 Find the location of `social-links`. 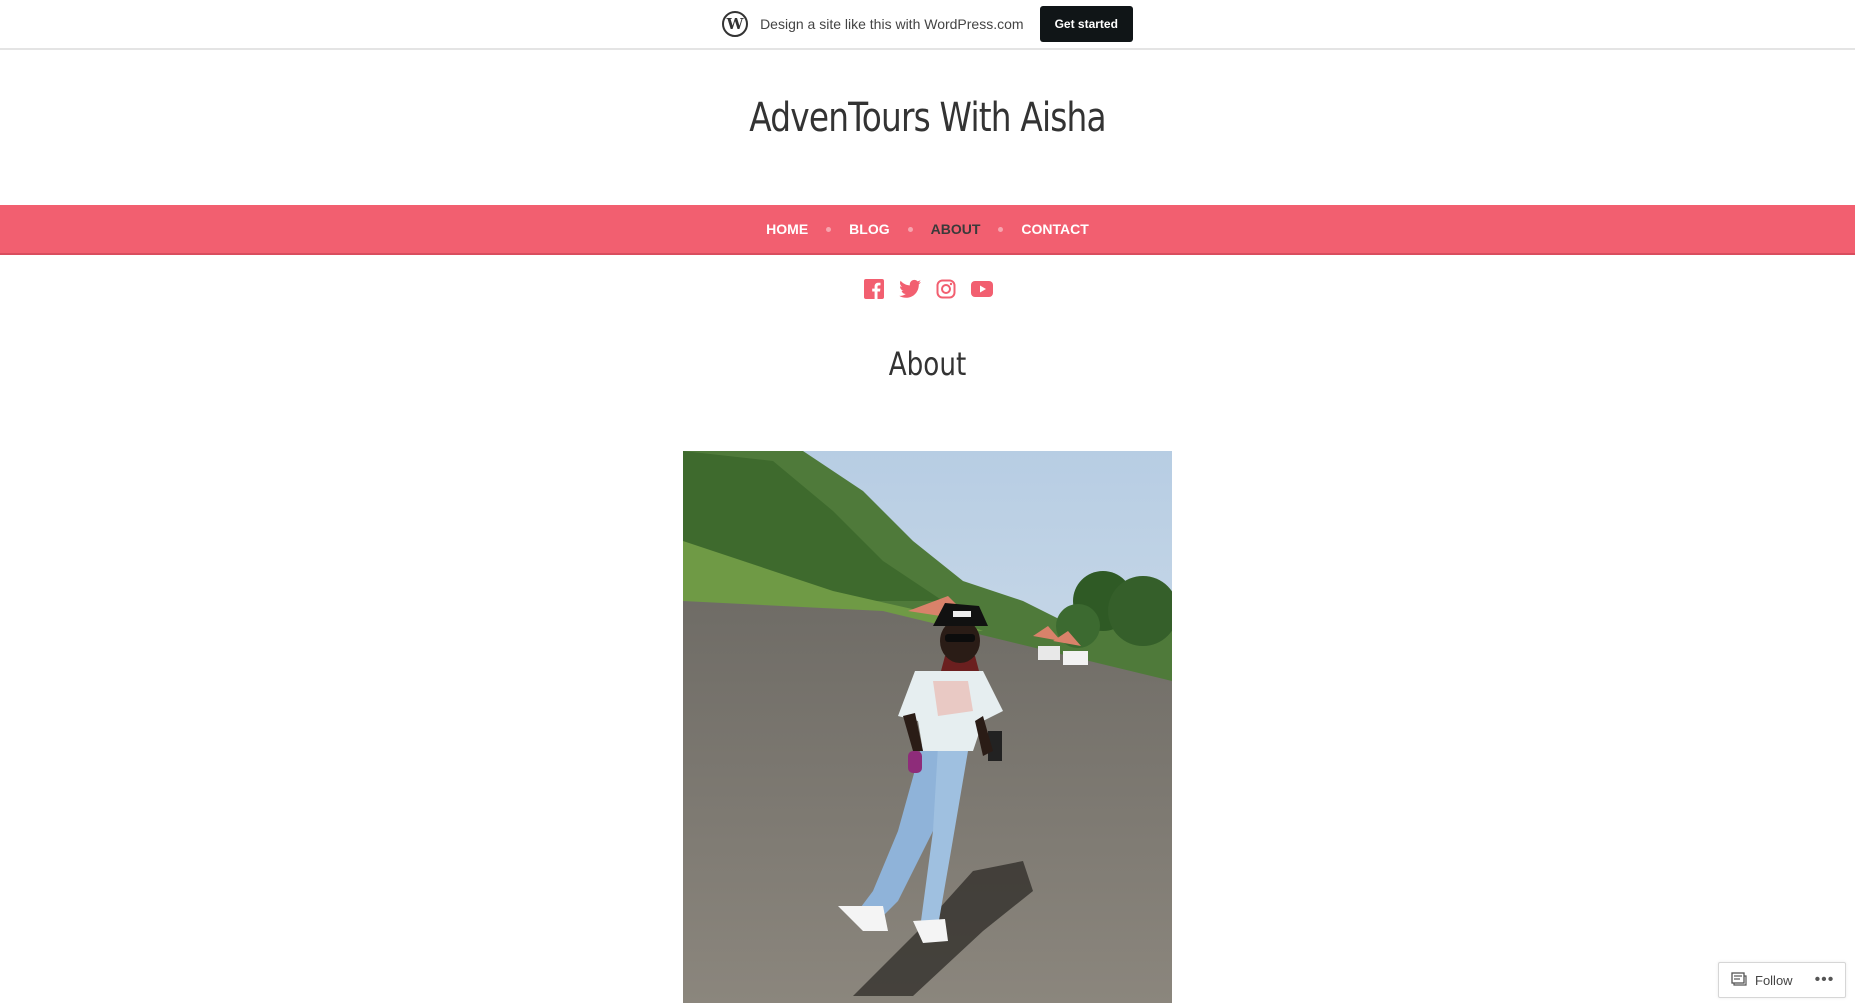

social-links is located at coordinates (927, 289).